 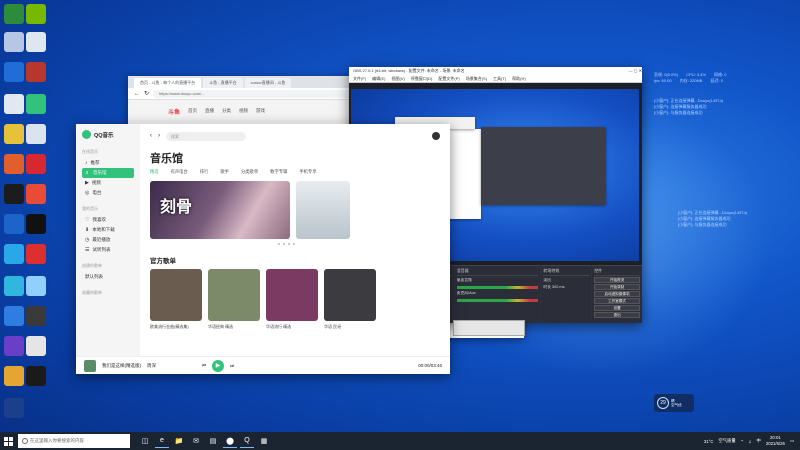 I want to click on tab-featured: 精选, so click(x=154, y=172).